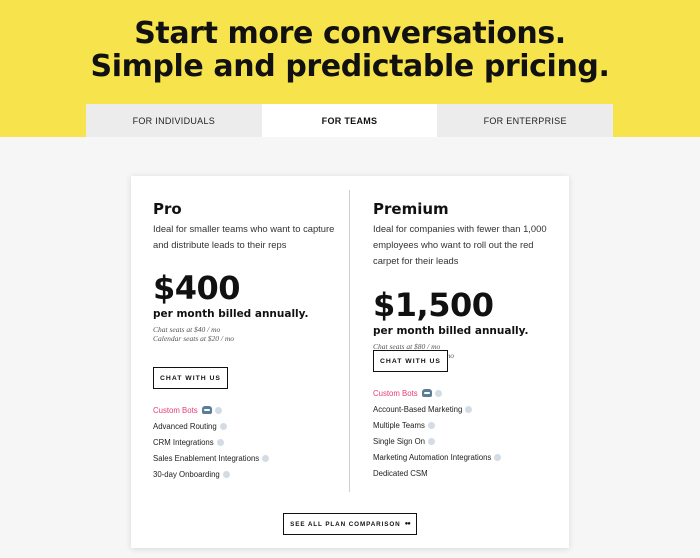 The width and height of the screenshot is (700, 558). I want to click on compare-button-label: SEE ALL PLAN COMPARISON, so click(345, 524).